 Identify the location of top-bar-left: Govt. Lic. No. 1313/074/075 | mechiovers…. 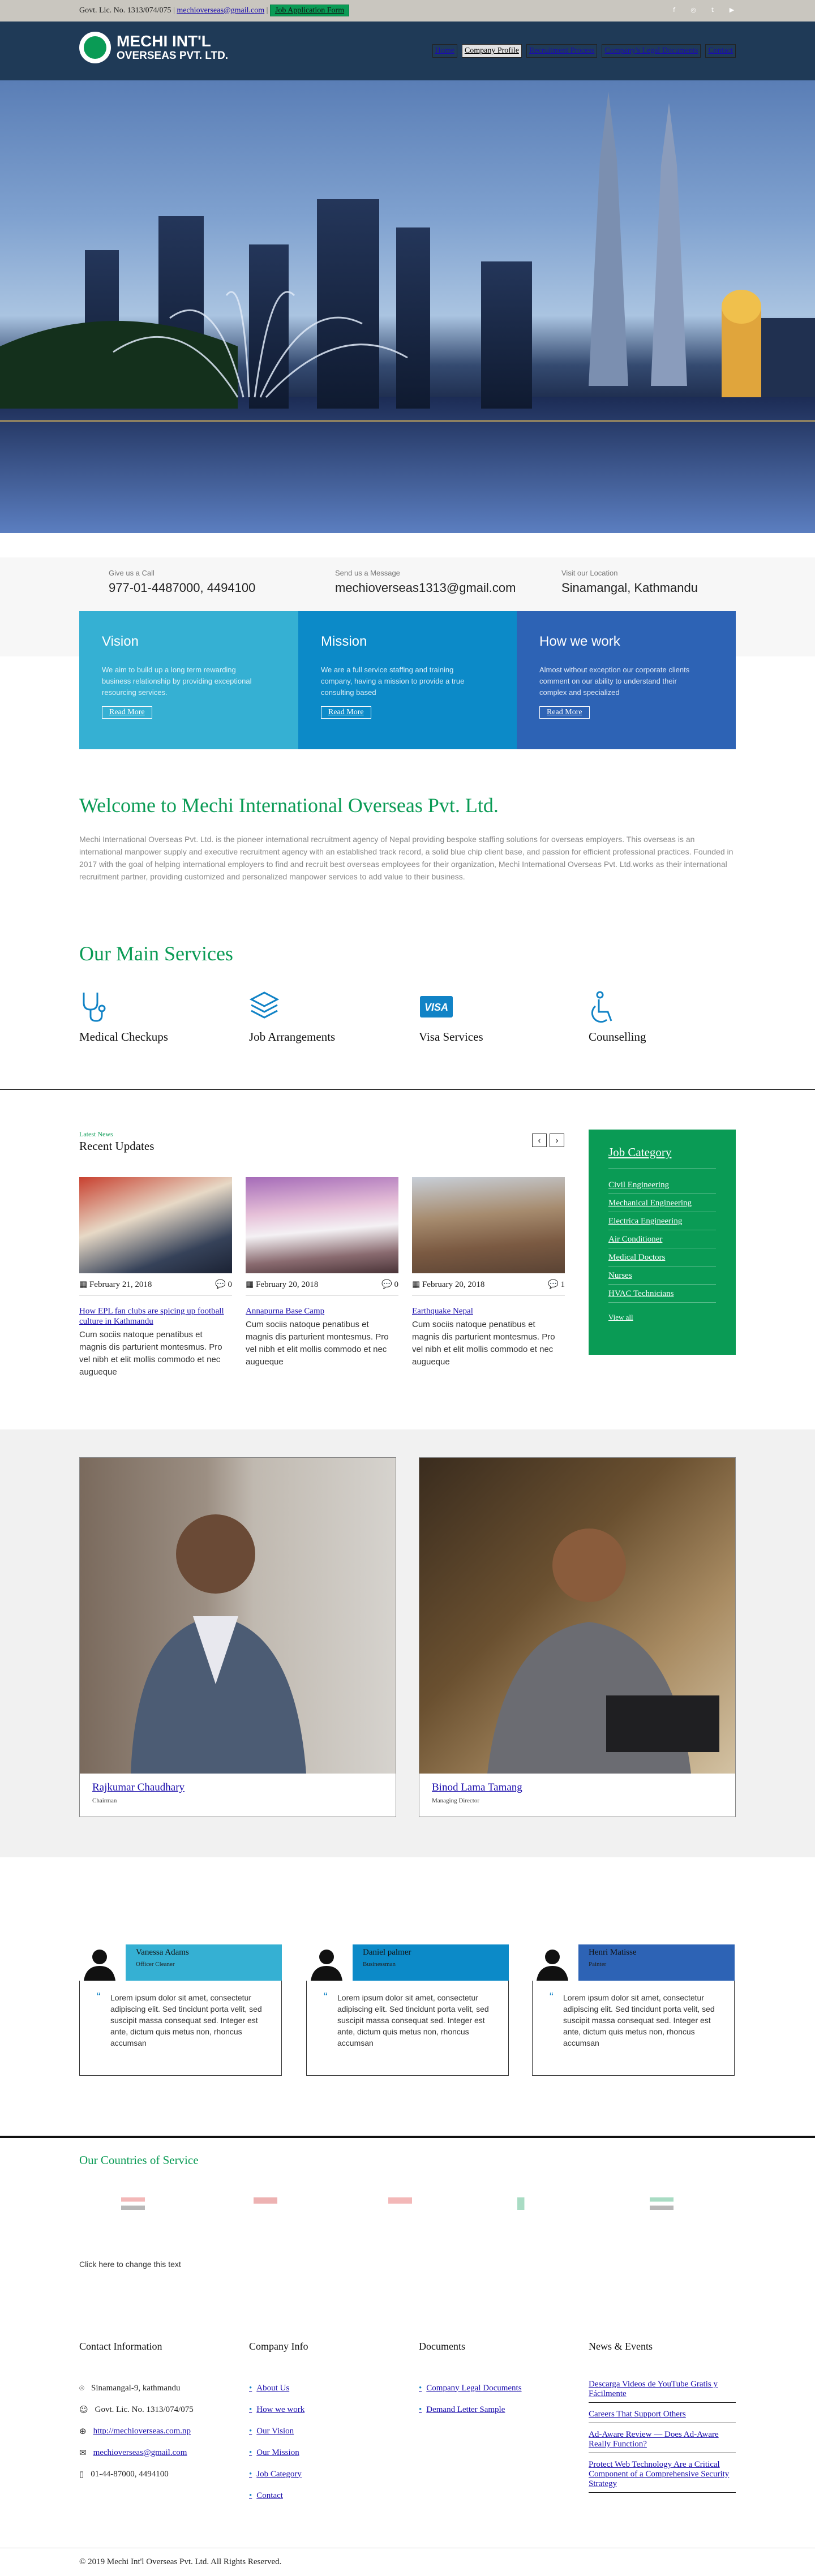
(214, 10).